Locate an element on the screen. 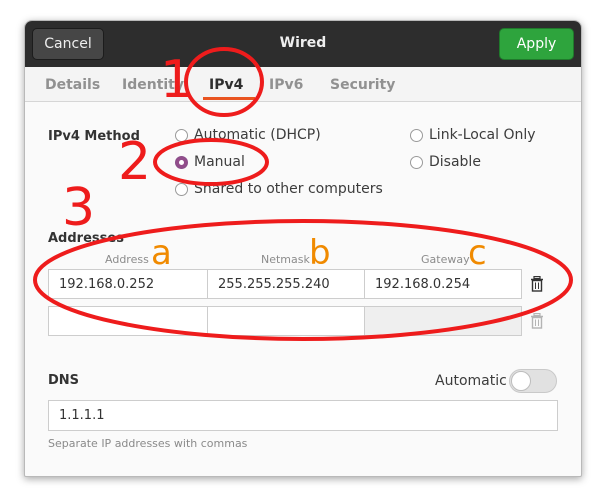 This screenshot has height=504, width=604. annotation-number-3: 3 is located at coordinates (79, 208).